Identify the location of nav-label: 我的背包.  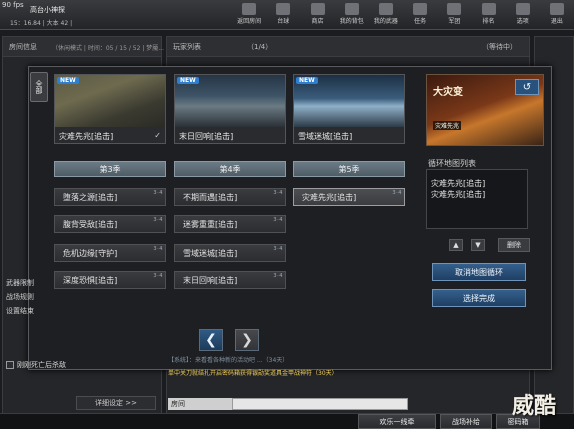
(351, 21).